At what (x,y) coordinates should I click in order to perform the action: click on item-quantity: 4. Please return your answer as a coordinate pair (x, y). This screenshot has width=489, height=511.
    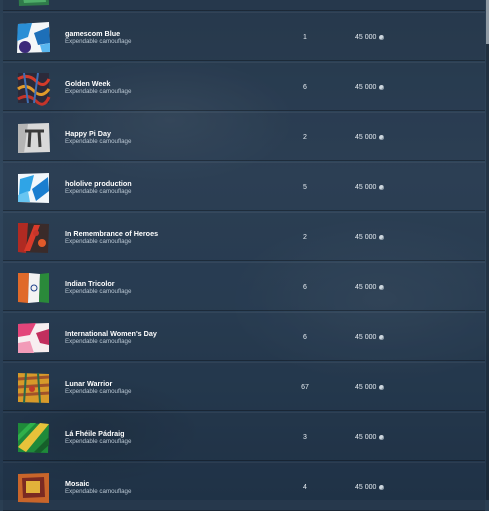
    Looking at the image, I should click on (305, 487).